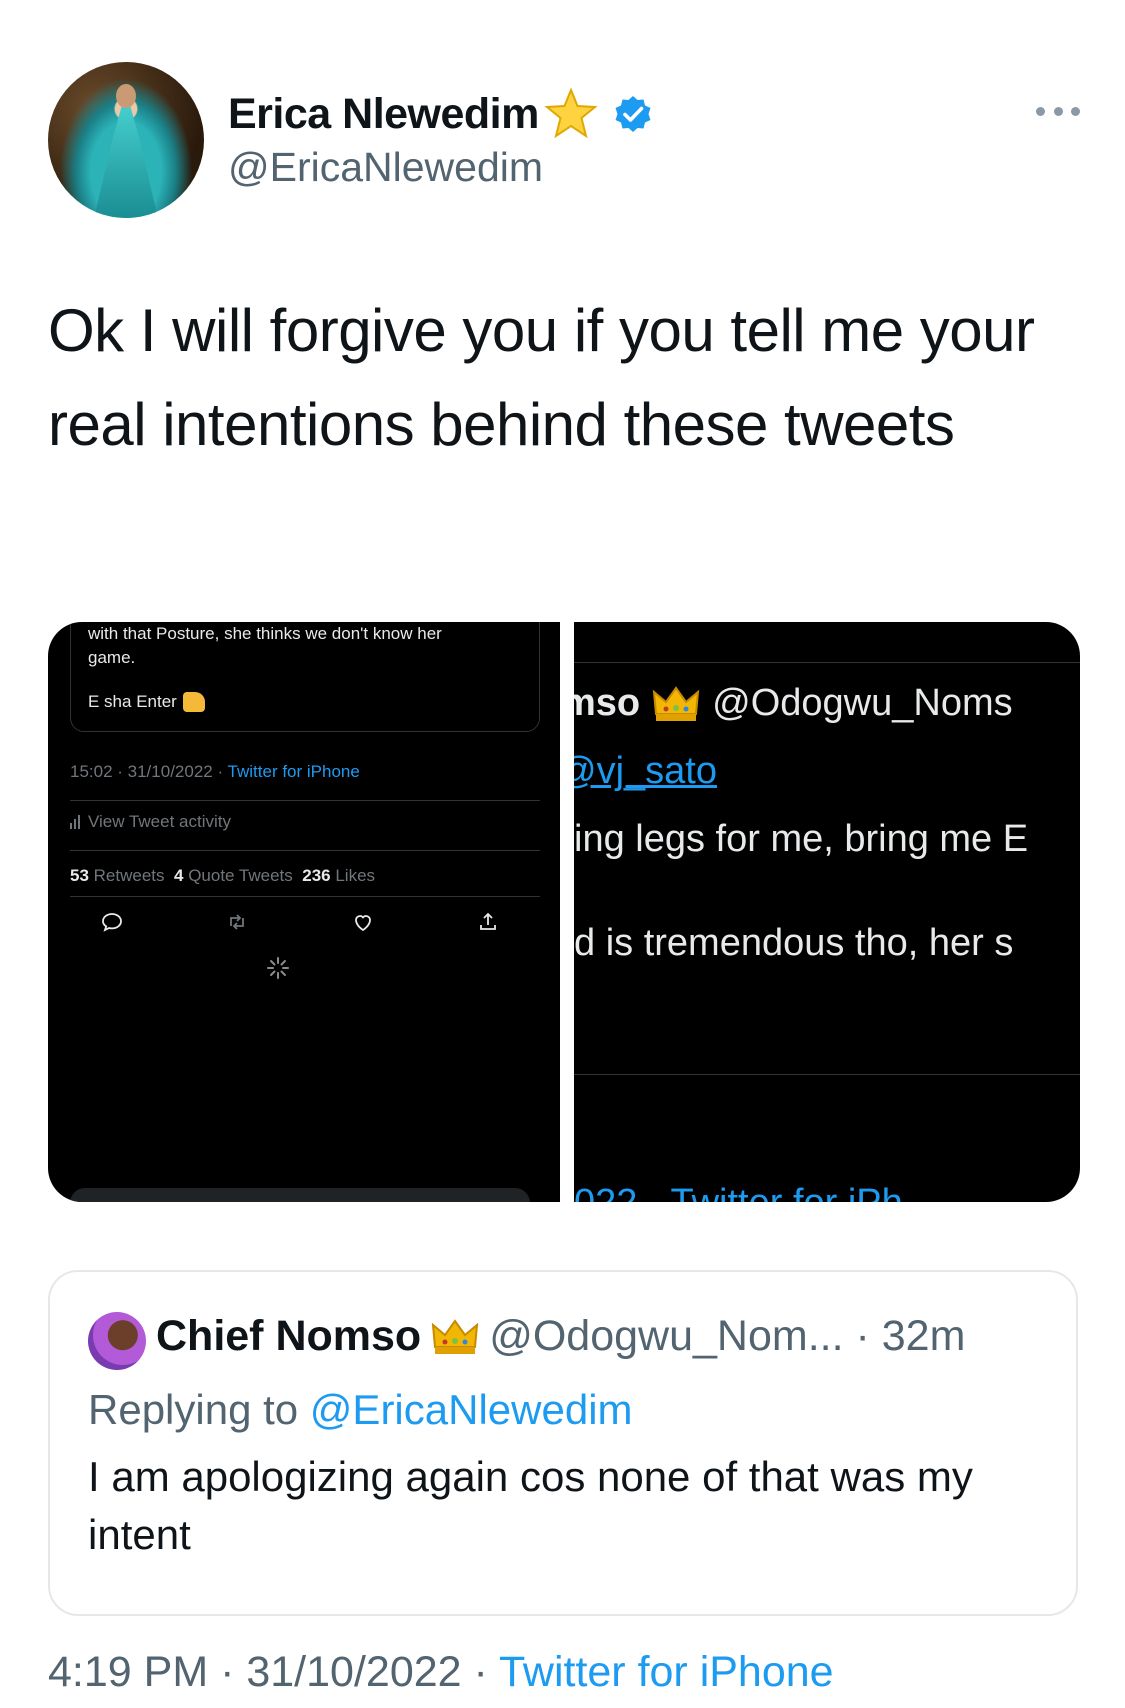 This screenshot has width=1125, height=1708. I want to click on star-icon, so click(571, 113).